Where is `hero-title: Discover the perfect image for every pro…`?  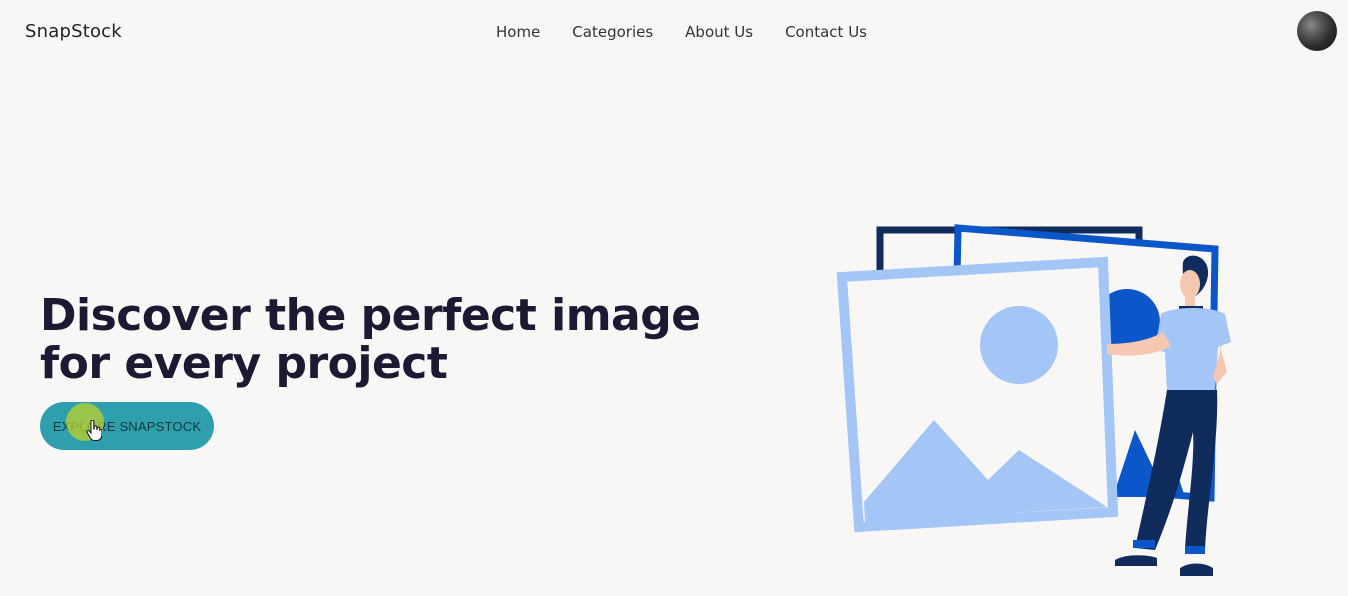 hero-title: Discover the perfect image for every pro… is located at coordinates (370, 339).